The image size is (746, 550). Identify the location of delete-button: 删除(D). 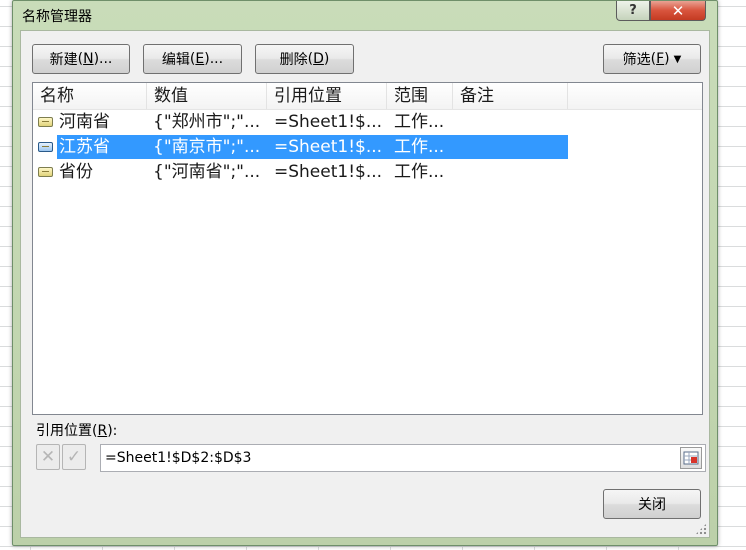
(304, 59).